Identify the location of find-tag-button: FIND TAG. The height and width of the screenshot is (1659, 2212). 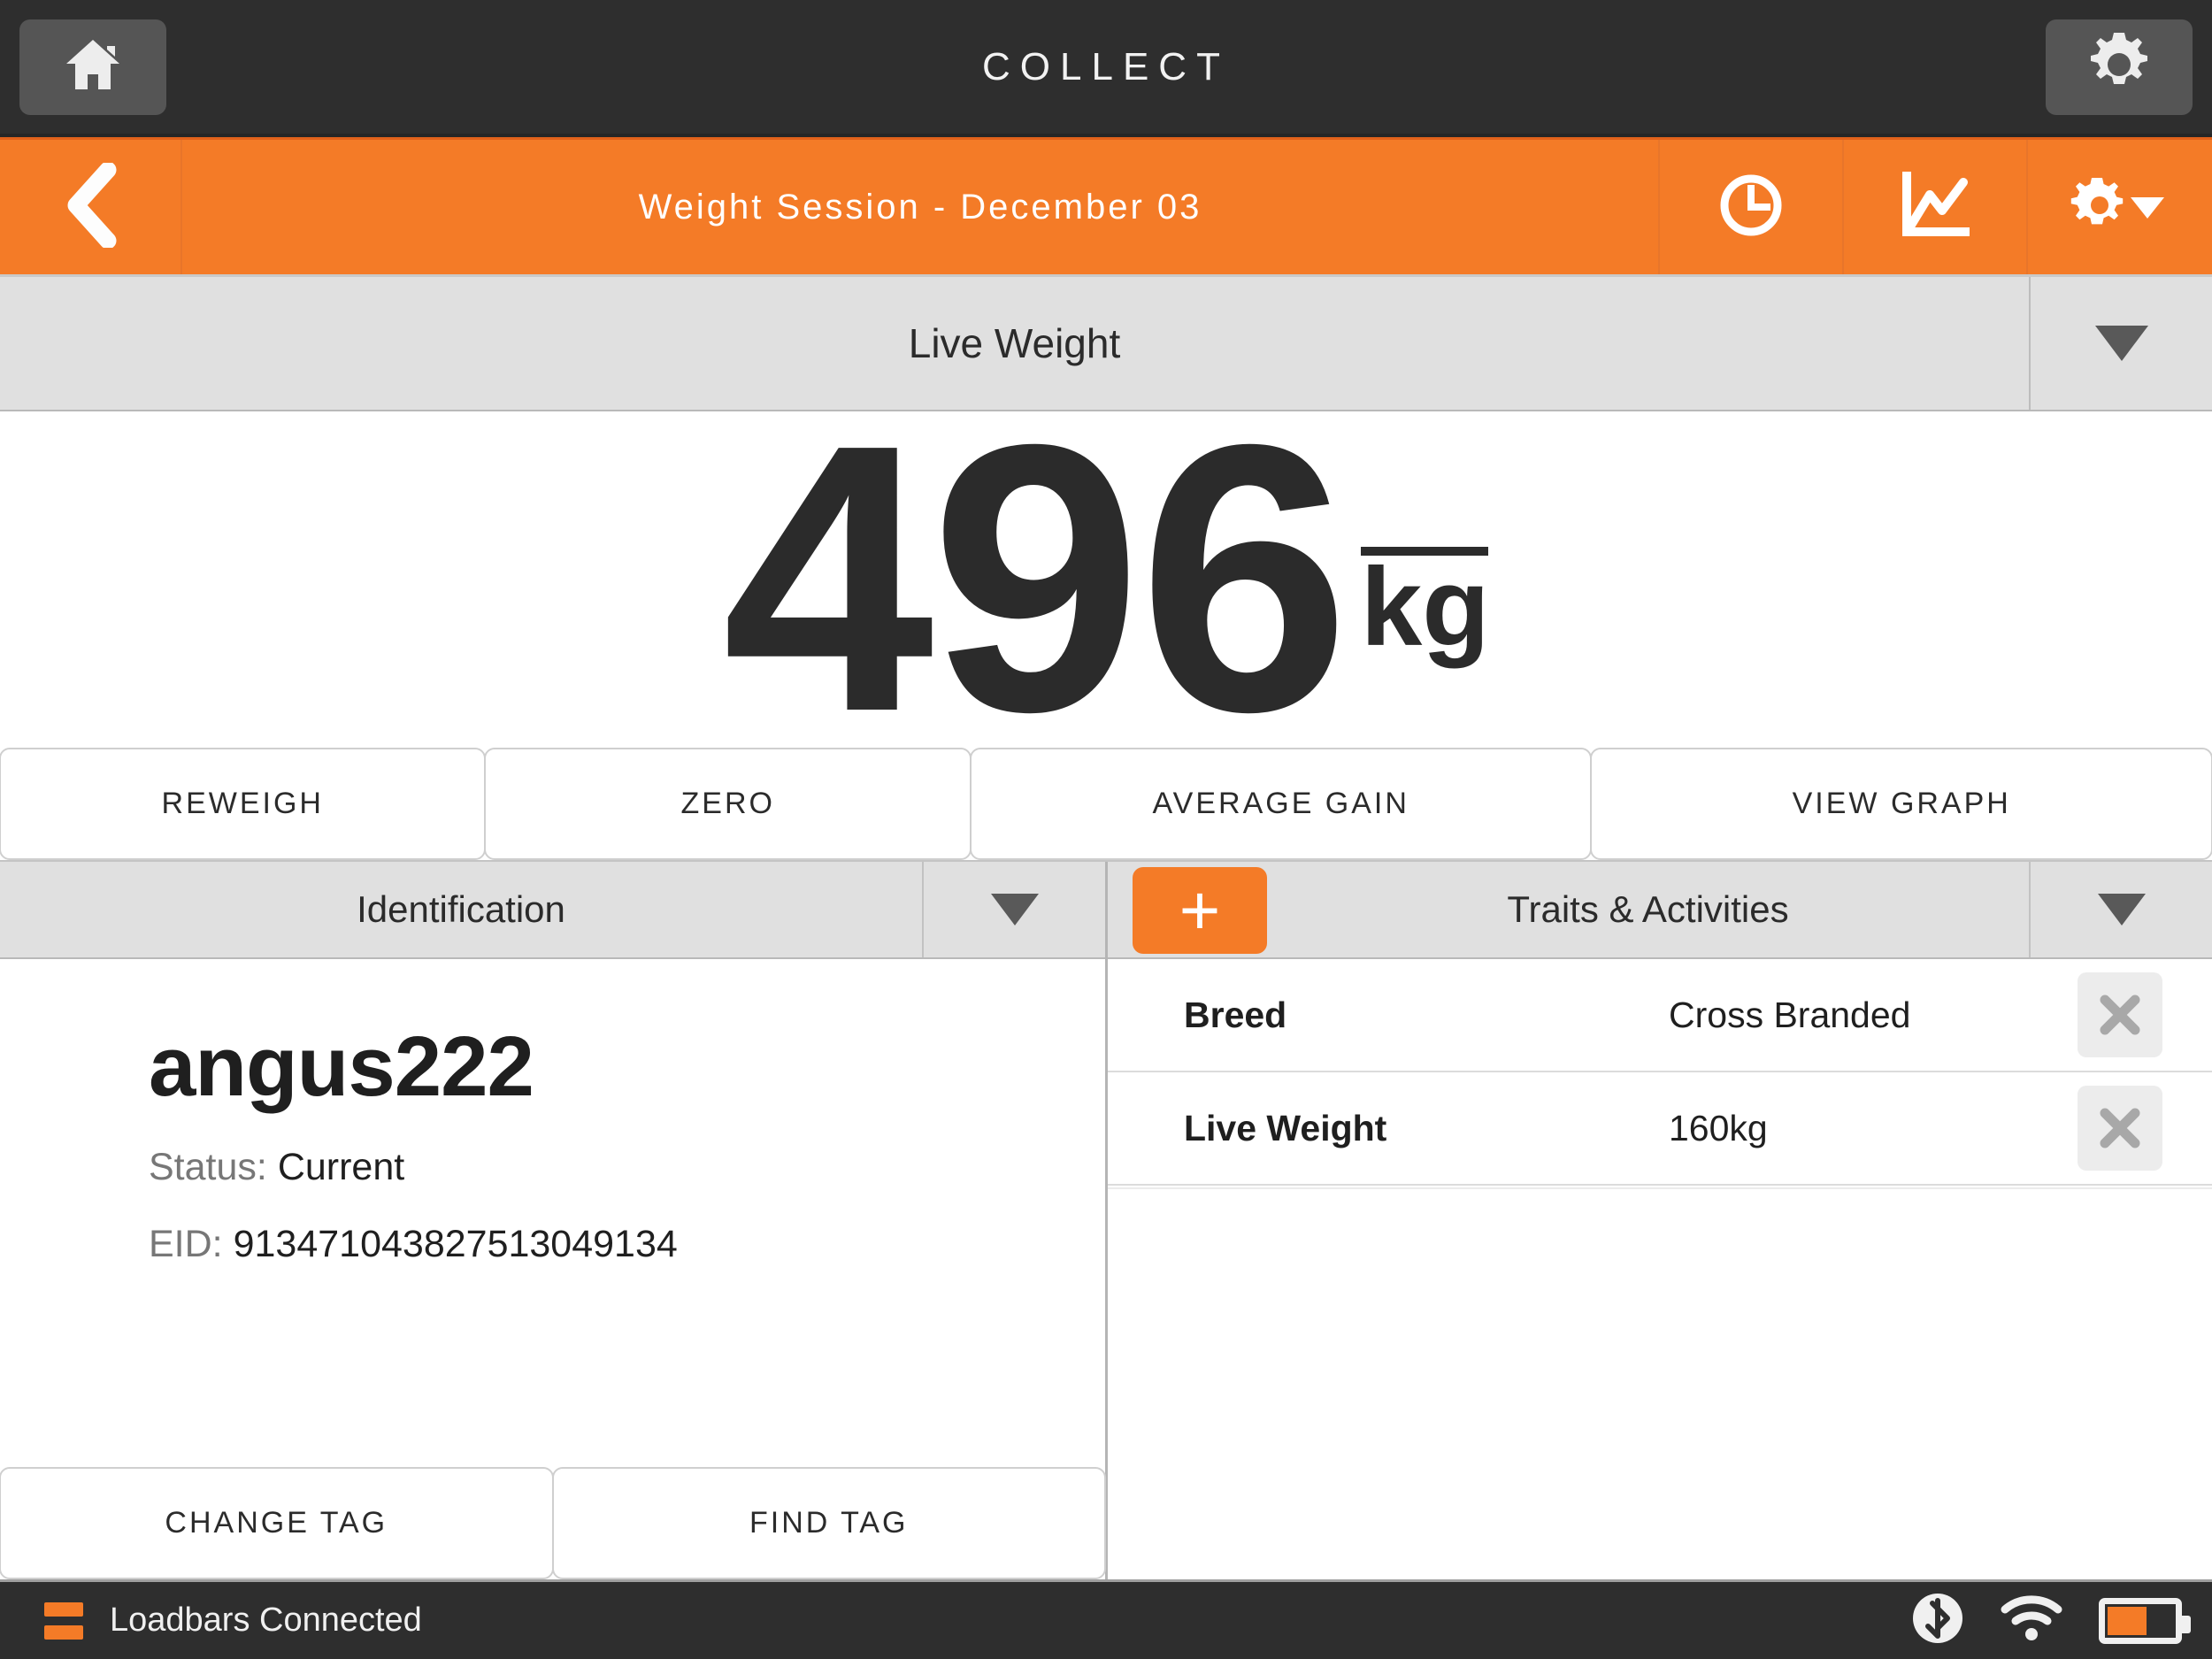
(829, 1523).